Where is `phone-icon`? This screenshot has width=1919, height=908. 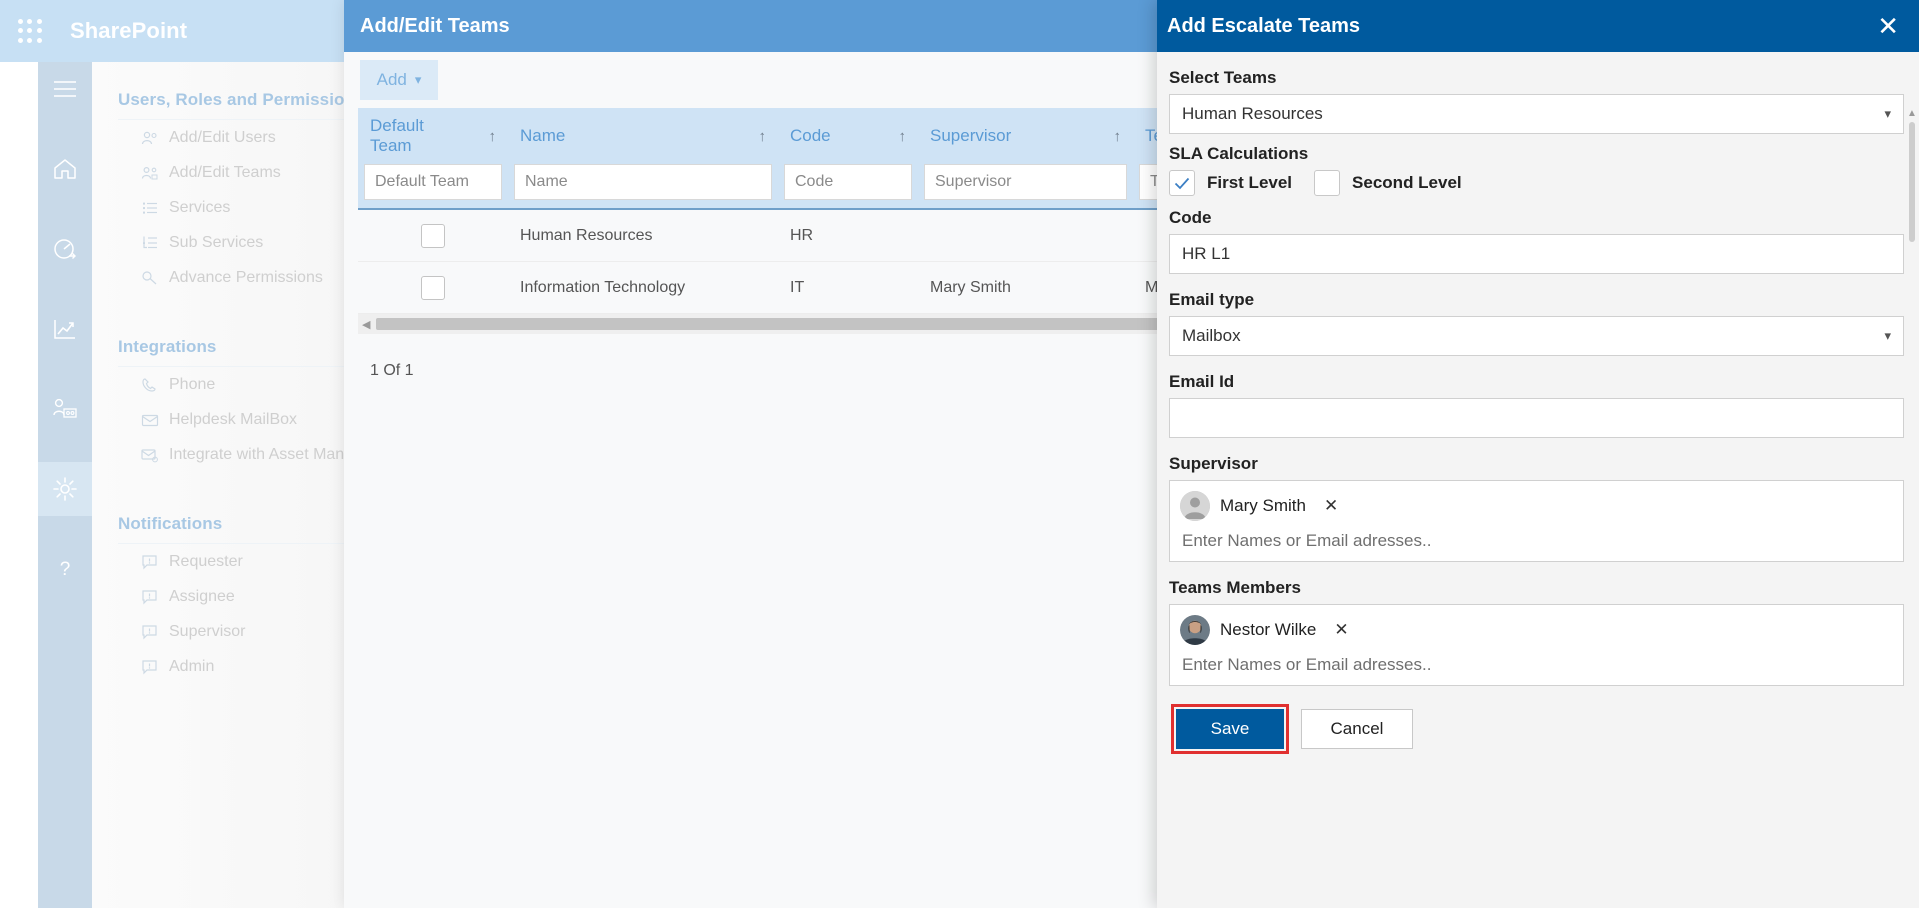 phone-icon is located at coordinates (149, 384).